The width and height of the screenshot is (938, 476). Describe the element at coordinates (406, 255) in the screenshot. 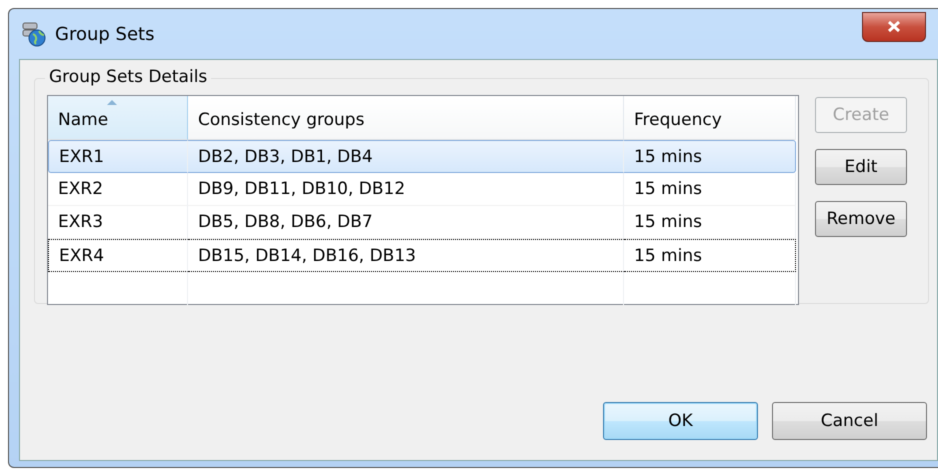

I see `table-cell: DB15, DB14, DB16, DB13` at that location.